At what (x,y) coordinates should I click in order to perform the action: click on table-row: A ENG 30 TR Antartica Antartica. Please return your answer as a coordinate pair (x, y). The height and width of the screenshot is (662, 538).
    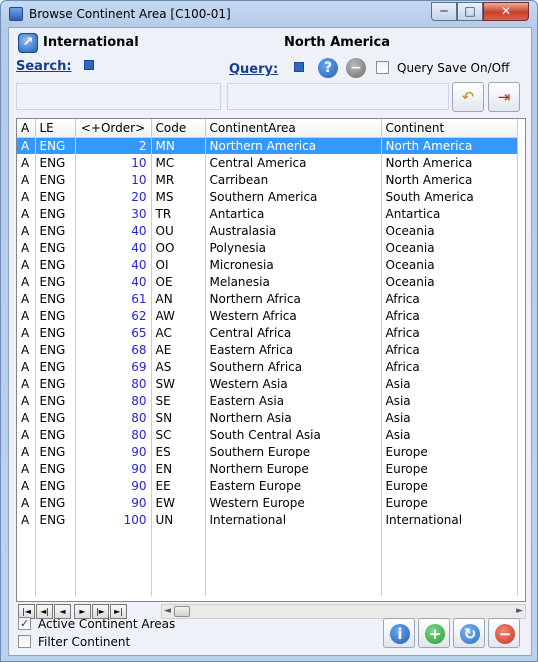
    Looking at the image, I should click on (267, 213).